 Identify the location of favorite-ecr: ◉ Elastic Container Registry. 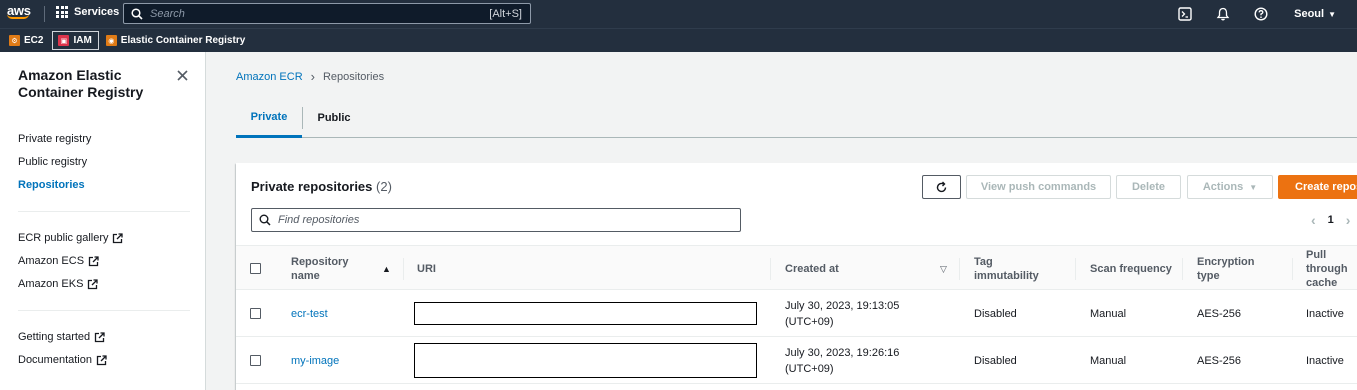
(176, 40).